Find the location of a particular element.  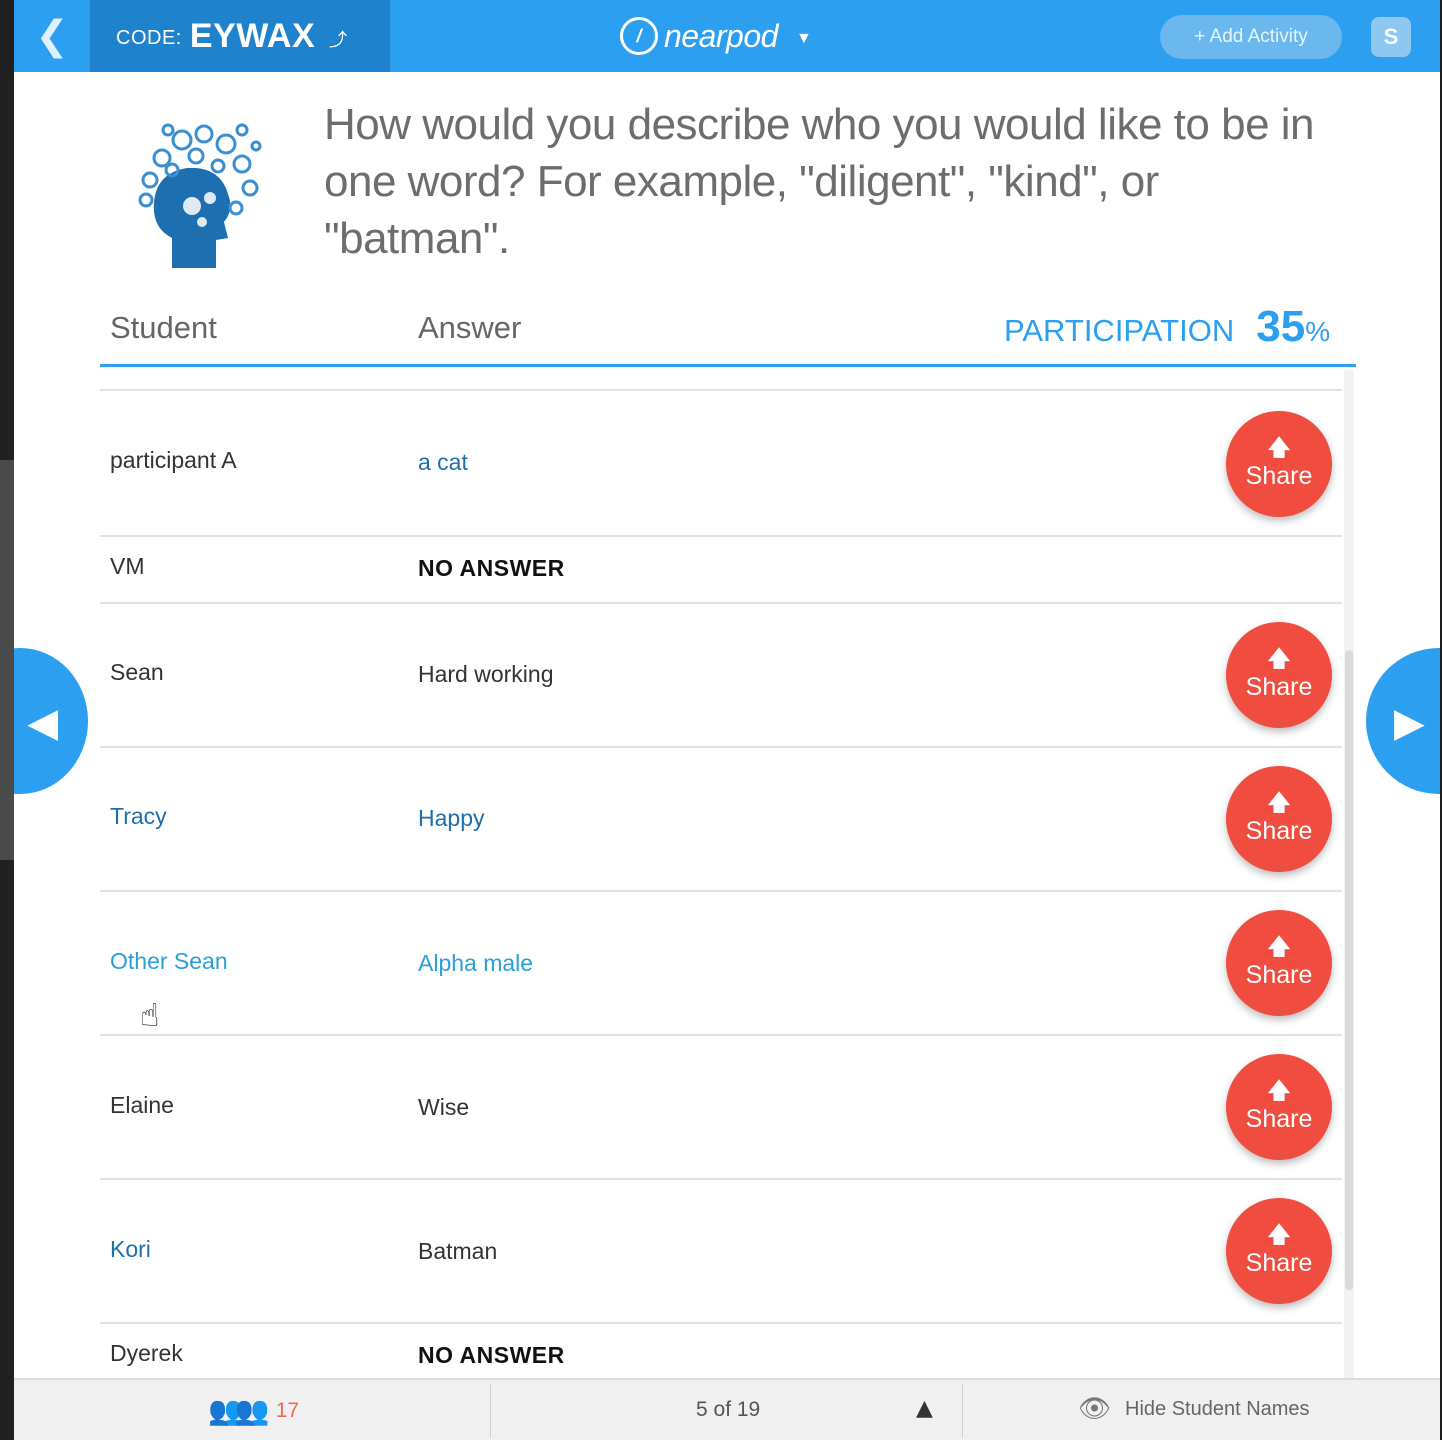

student-name: Tracy is located at coordinates (138, 816).